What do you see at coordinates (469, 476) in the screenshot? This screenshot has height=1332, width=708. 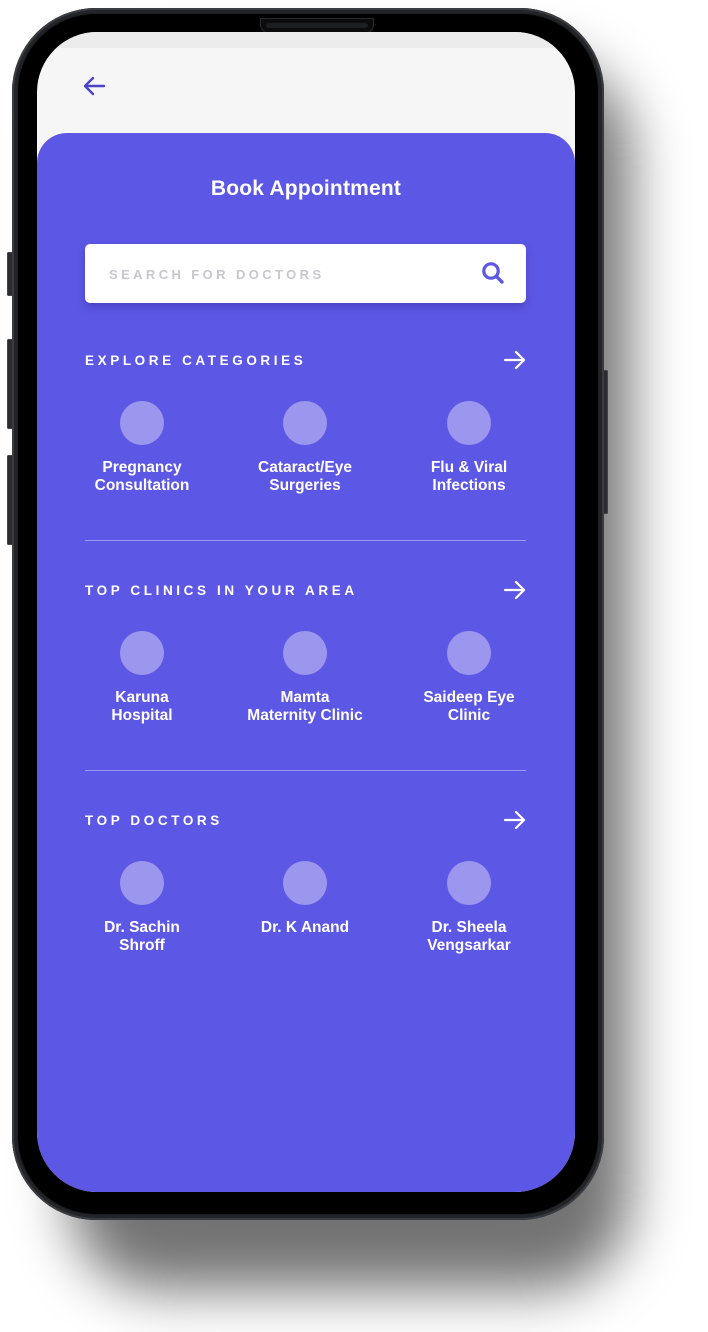 I see `category-label: Flu & Viral Infections` at bounding box center [469, 476].